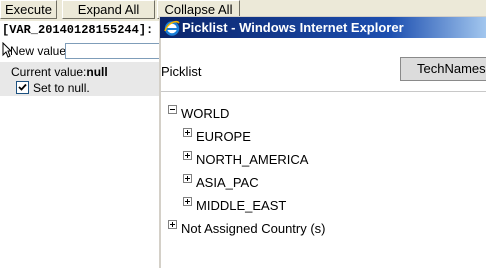 Image resolution: width=486 pixels, height=268 pixels. I want to click on variable-header: [VAR_20140128155244]:, so click(78, 30).